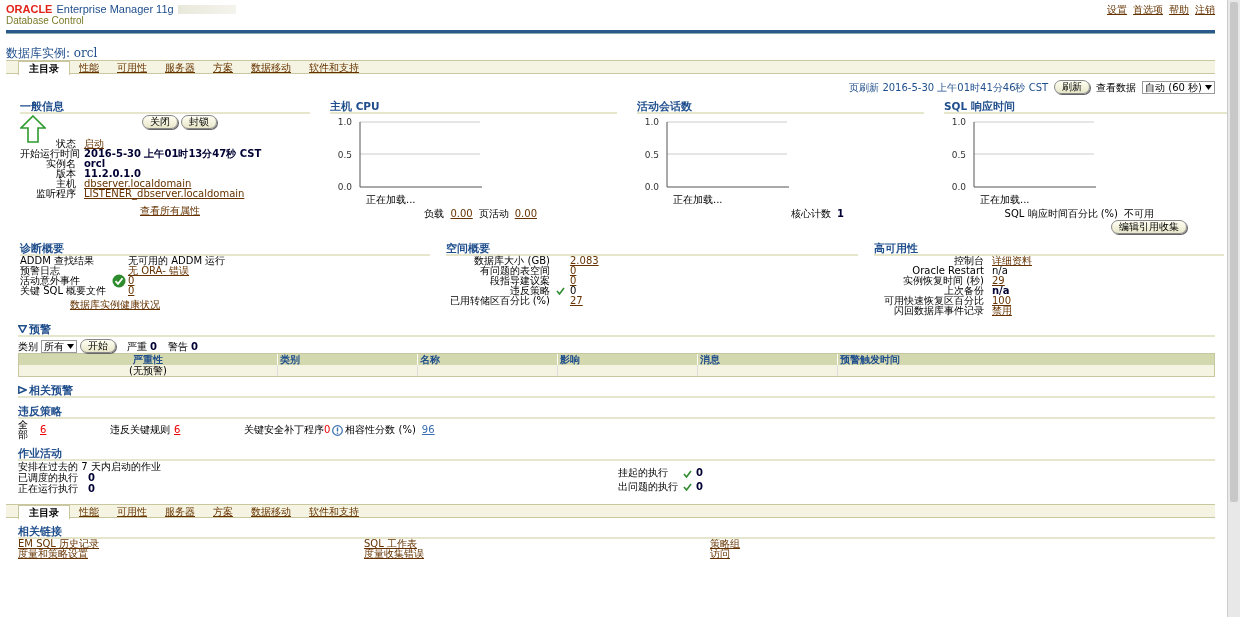 This screenshot has width=1240, height=617. I want to click on field-label: 上次备份, so click(964, 291).